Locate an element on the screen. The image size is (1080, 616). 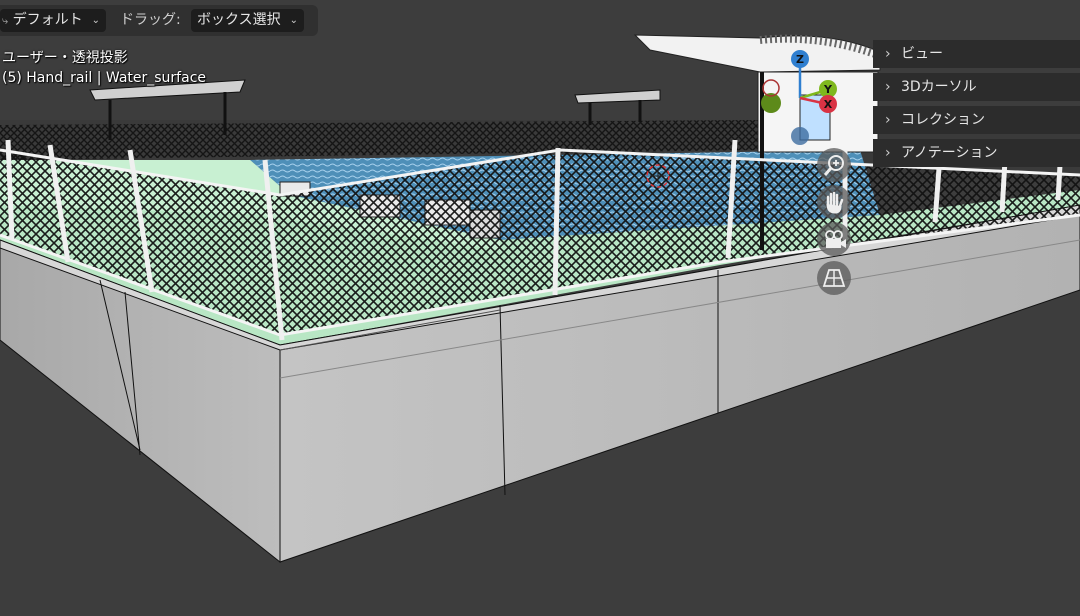
viewport-header: ⤷ デフォルト ⌄ ドラッグ: ボックス選択 ⌄ is located at coordinates (159, 20).